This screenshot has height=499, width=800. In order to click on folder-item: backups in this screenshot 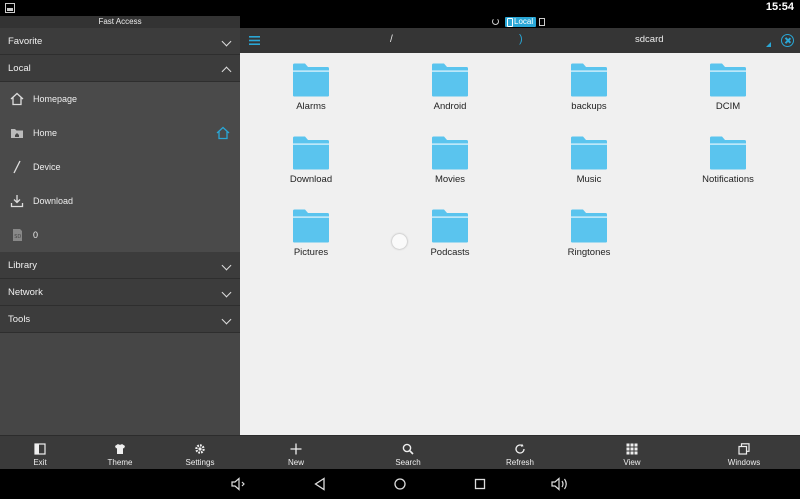, I will do `click(589, 83)`.